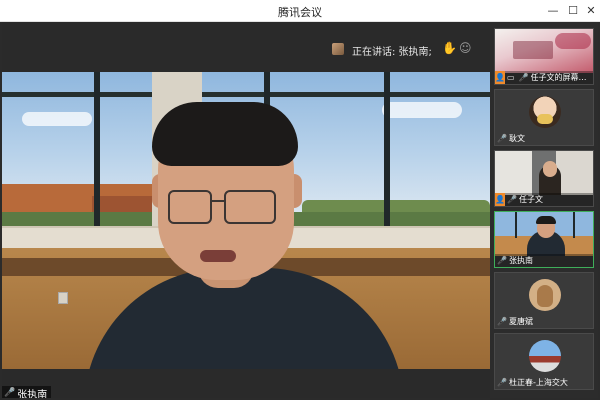 This screenshot has width=600, height=400. Describe the element at coordinates (530, 199) in the screenshot. I see `participant-name: 任子文` at that location.